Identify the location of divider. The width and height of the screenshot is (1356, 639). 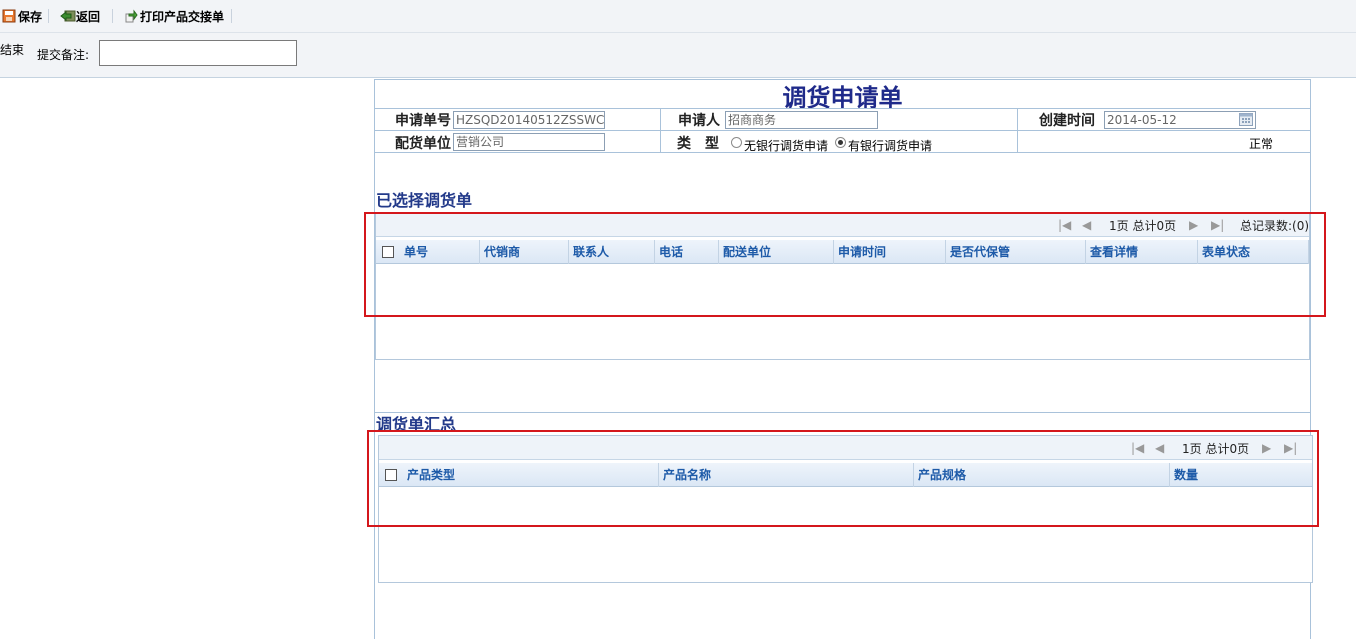
(843, 412).